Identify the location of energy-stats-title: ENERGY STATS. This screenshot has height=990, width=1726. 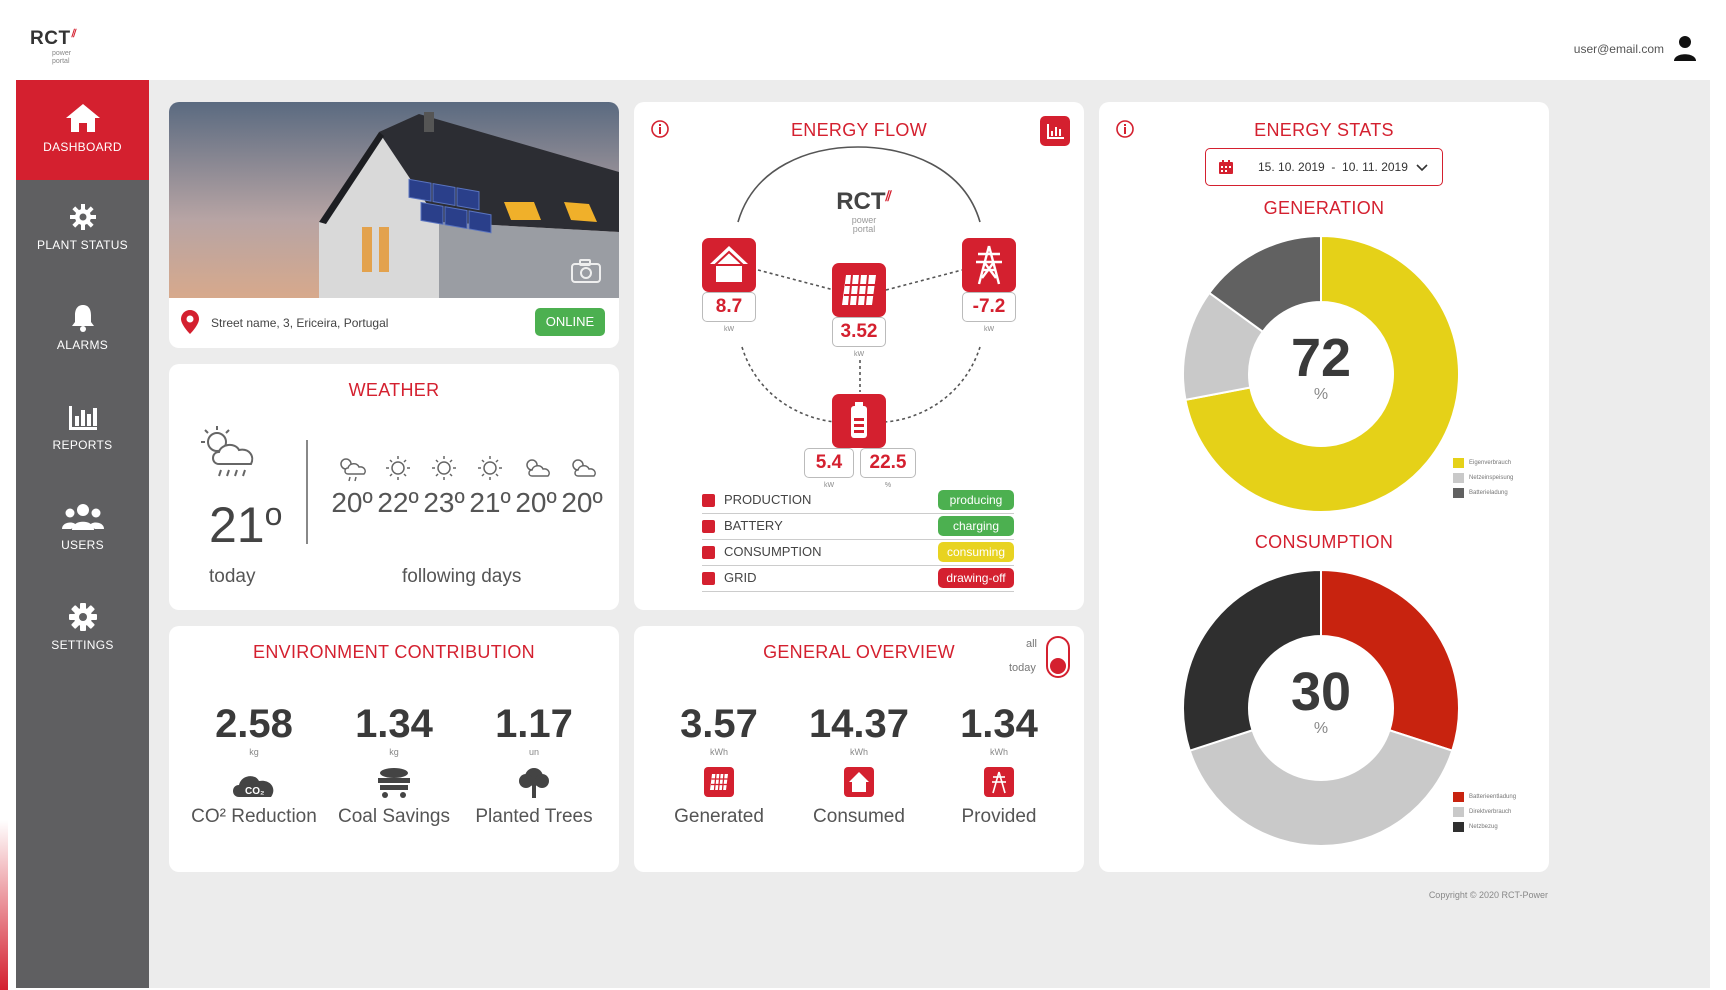
(1324, 130).